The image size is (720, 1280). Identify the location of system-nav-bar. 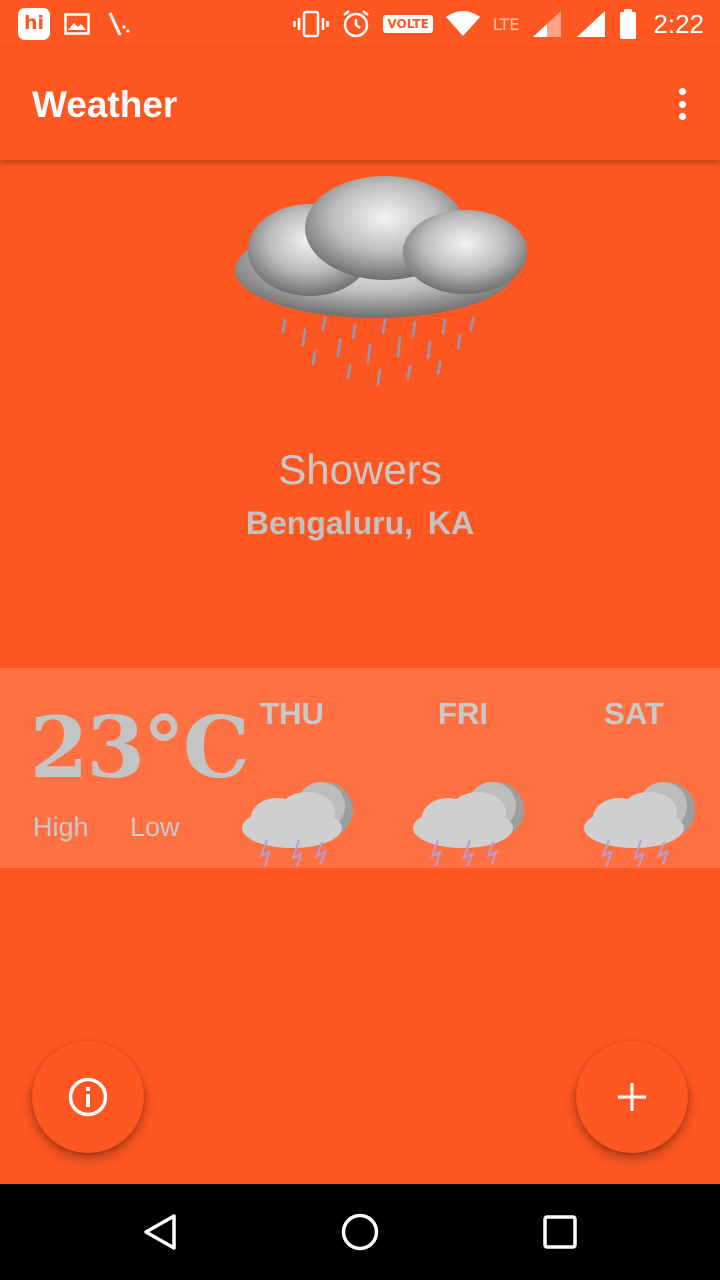
(360, 1232).